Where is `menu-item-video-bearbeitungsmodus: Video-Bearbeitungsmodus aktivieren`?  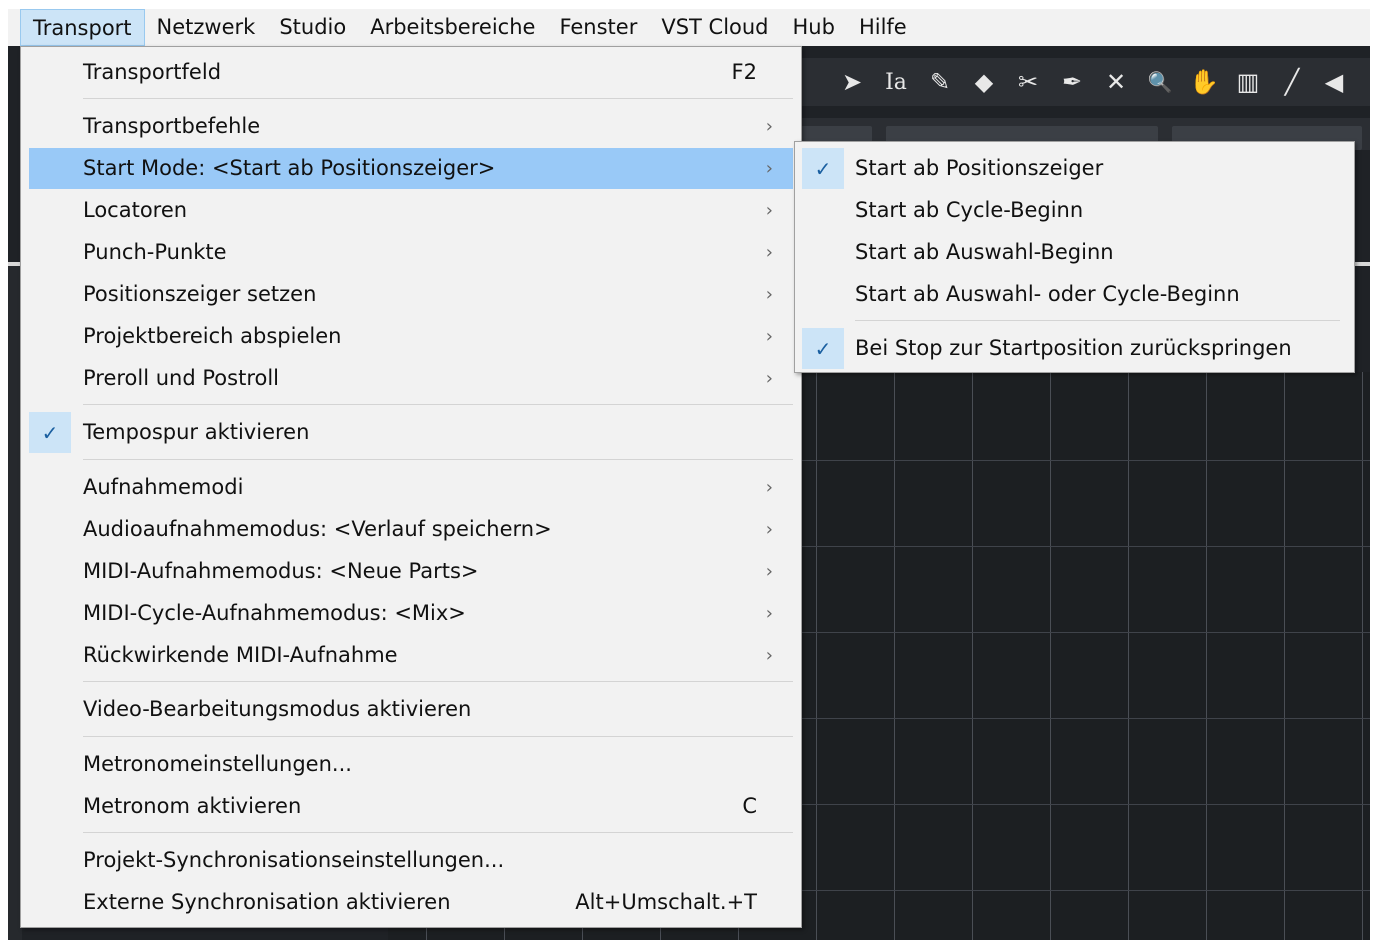
menu-item-video-bearbeitungsmodus: Video-Bearbeitungsmodus aktivieren is located at coordinates (411, 709).